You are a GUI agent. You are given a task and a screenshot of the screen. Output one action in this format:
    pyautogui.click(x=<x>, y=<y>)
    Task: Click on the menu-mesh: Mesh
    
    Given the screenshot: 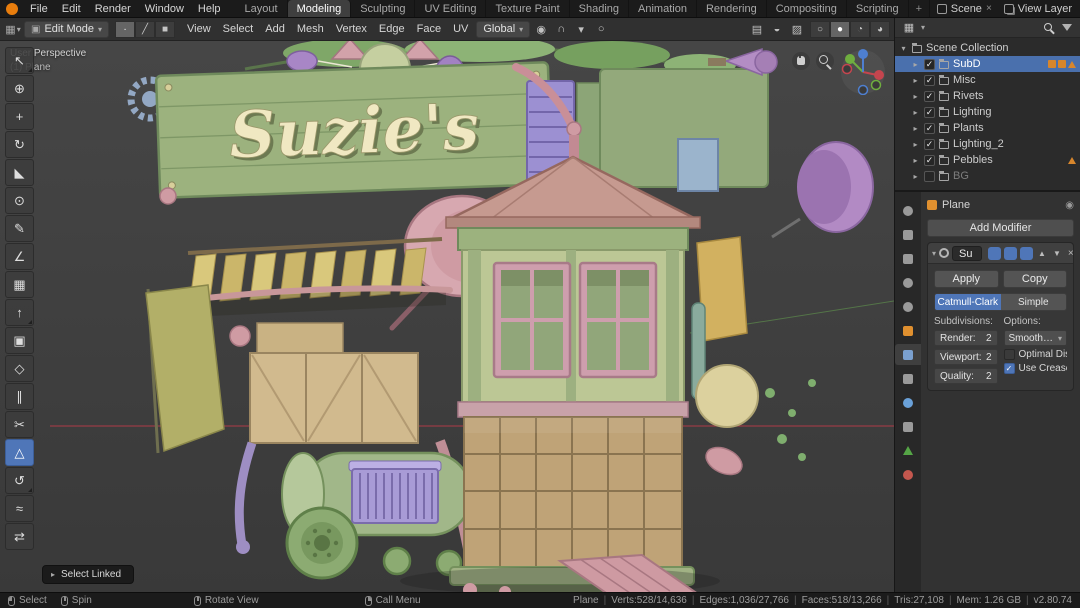 What is the action you would take?
    pyautogui.click(x=310, y=29)
    